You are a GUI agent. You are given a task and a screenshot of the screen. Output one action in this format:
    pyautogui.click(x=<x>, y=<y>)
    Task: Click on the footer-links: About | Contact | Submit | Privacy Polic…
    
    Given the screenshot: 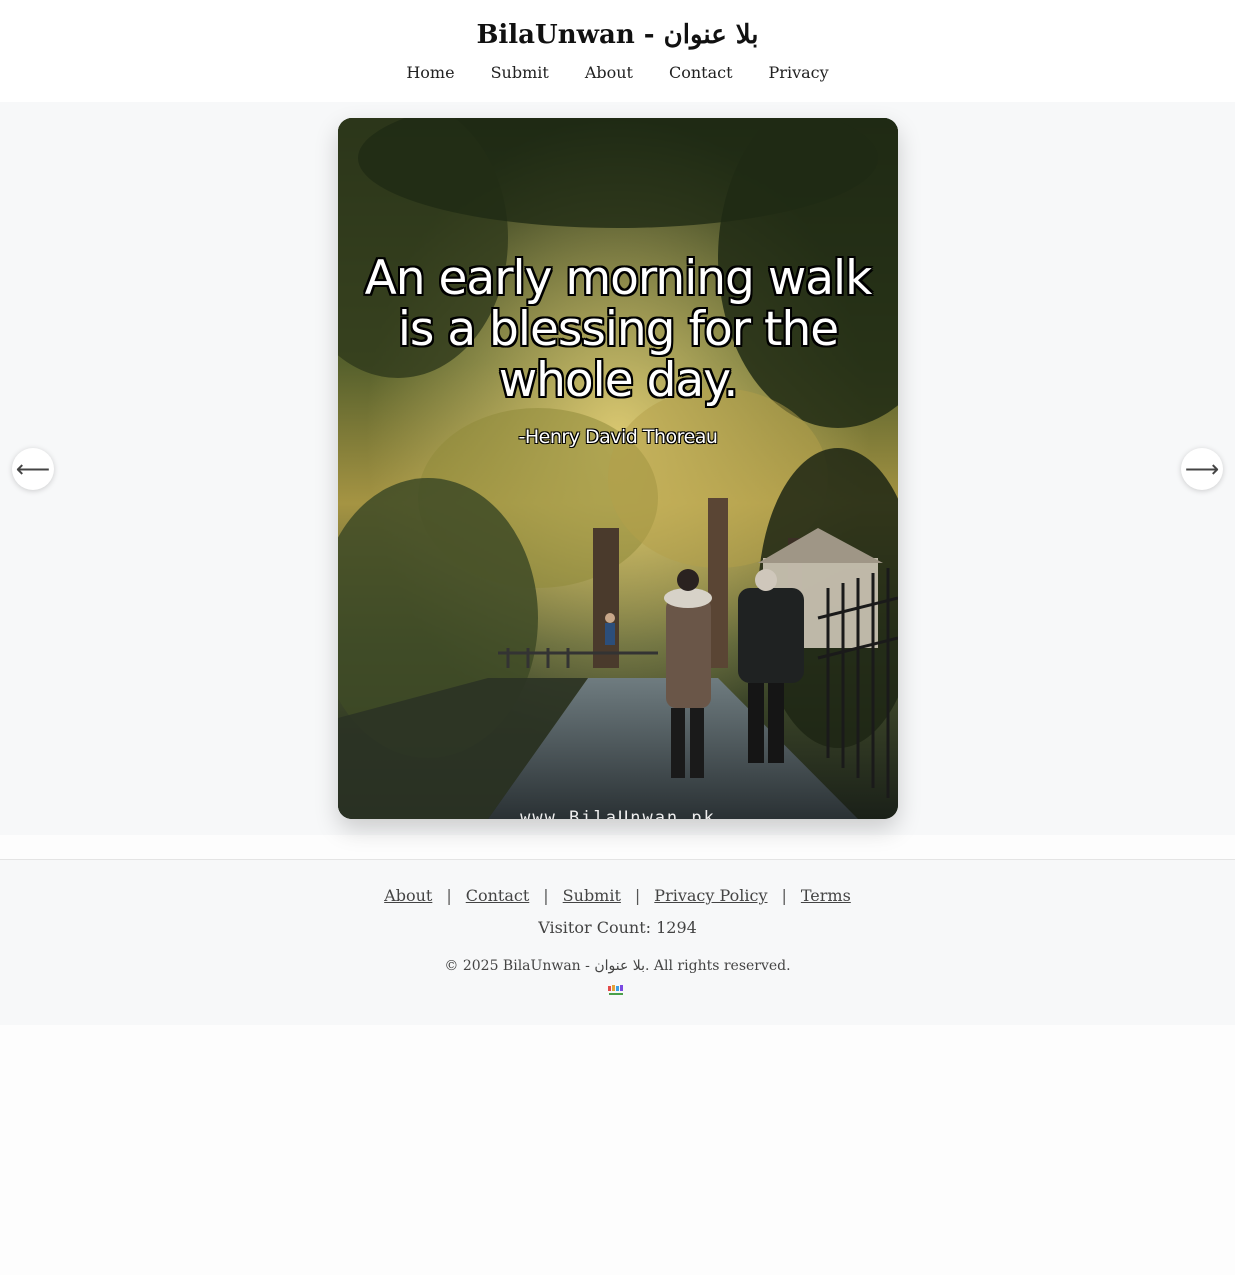 What is the action you would take?
    pyautogui.click(x=617, y=895)
    